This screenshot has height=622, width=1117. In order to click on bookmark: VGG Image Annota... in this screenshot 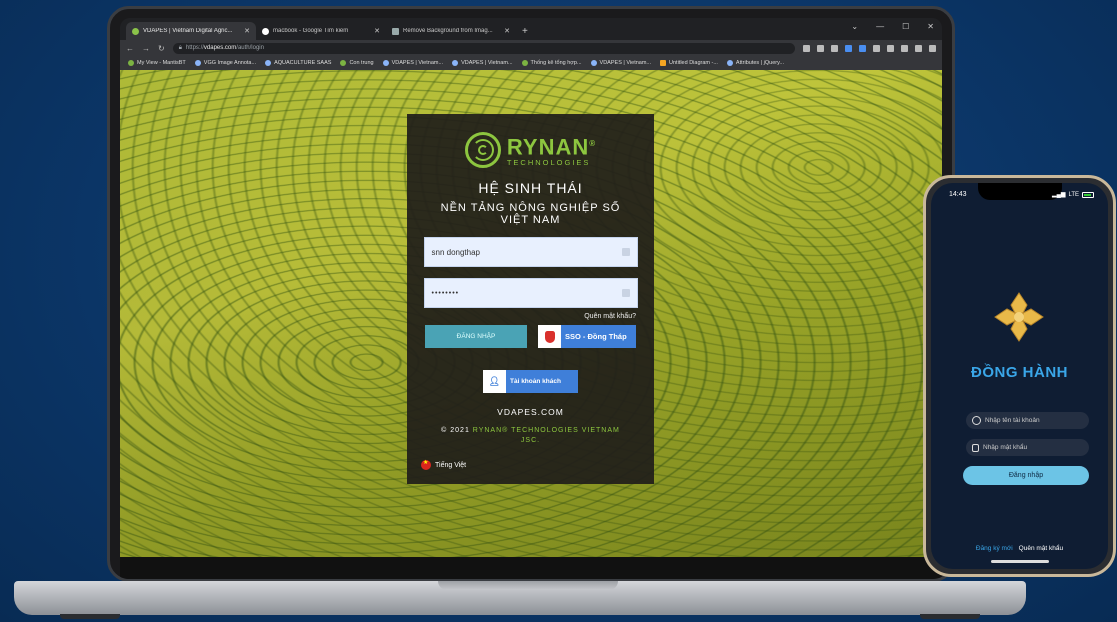, I will do `click(225, 63)`.